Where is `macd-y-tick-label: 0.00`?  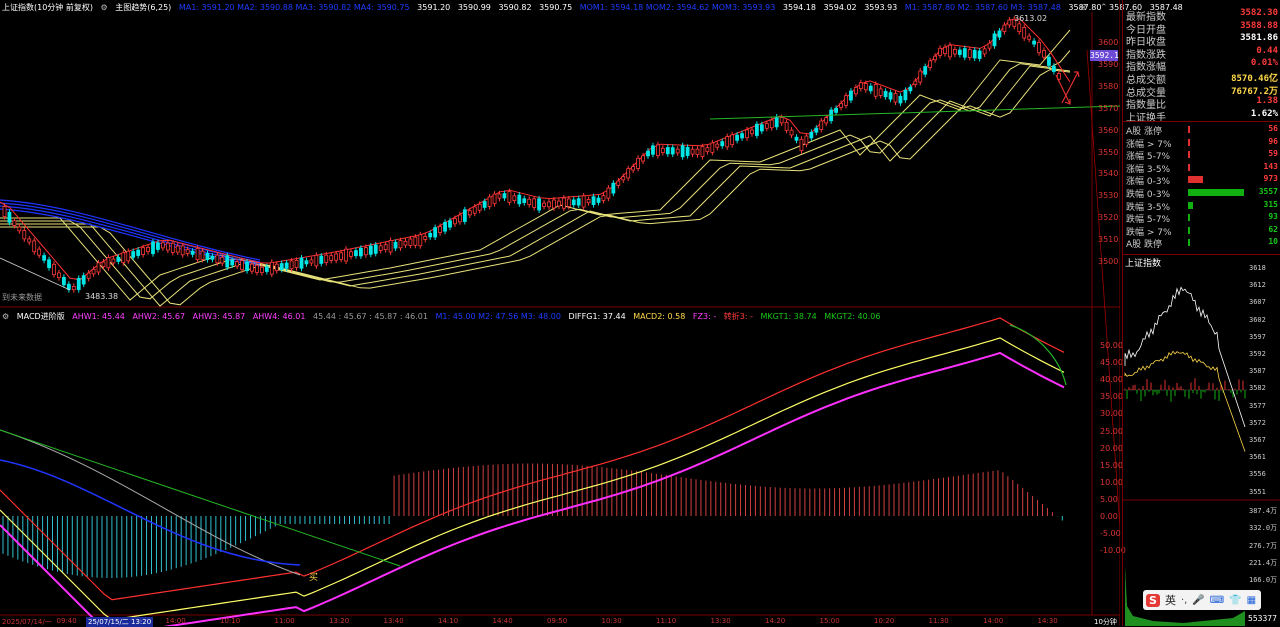 macd-y-tick-label: 0.00 is located at coordinates (1109, 516).